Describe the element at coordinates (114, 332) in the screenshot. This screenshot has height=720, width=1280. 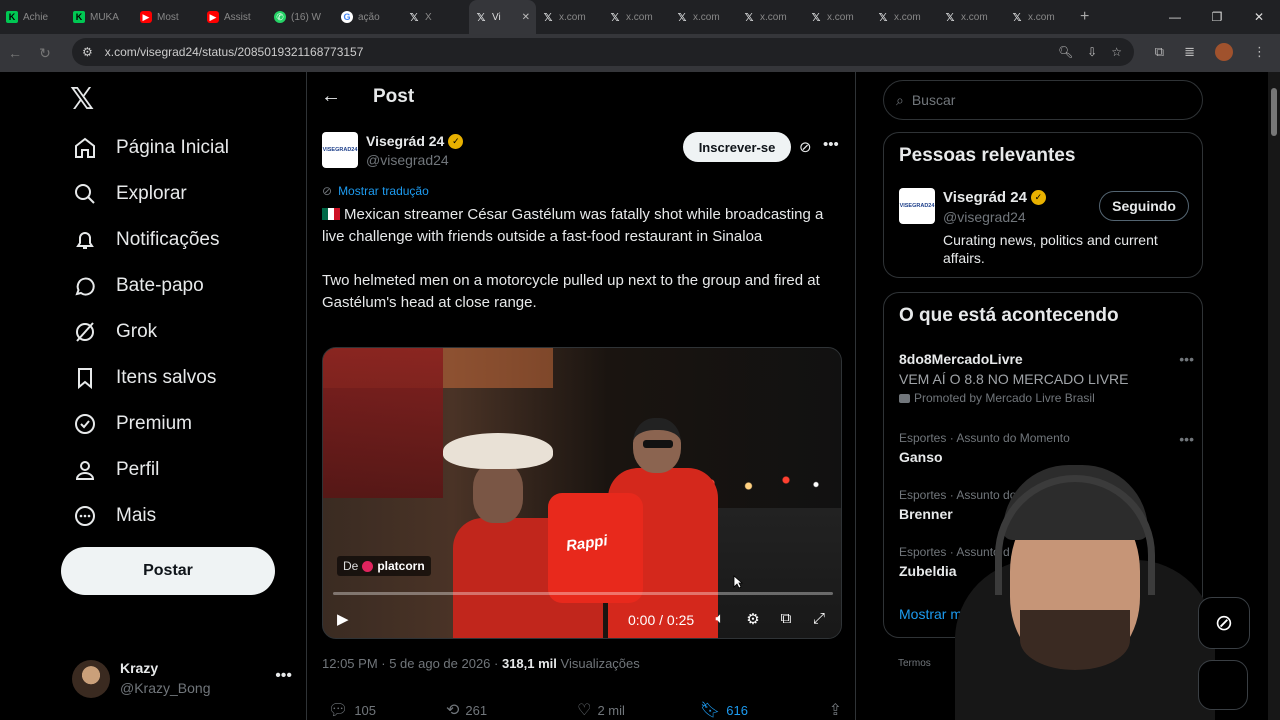
I see `sidebar-item-grok: Grok` at that location.